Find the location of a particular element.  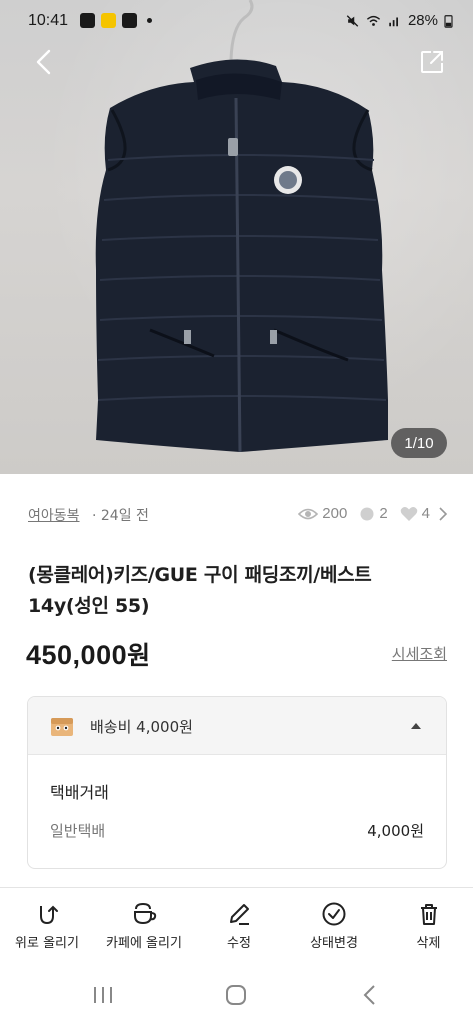

cafe-icon is located at coordinates (145, 913).